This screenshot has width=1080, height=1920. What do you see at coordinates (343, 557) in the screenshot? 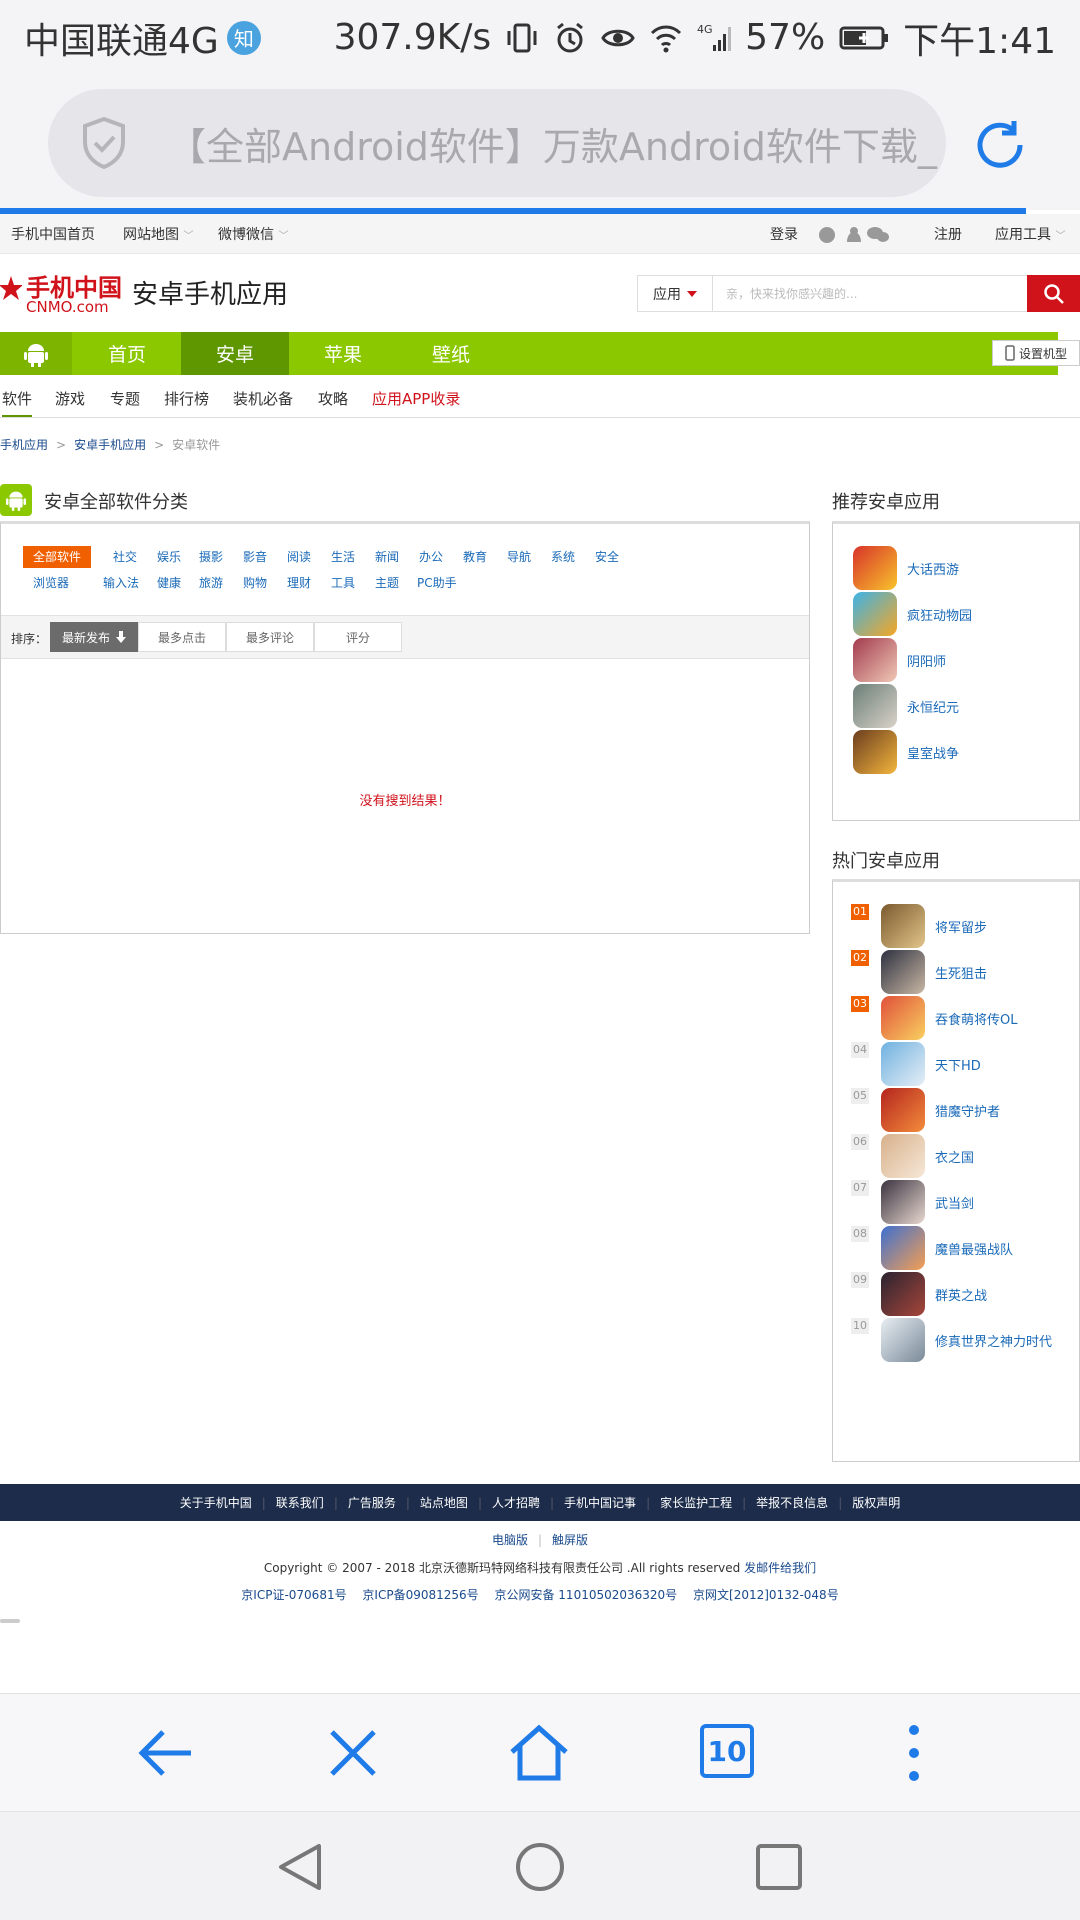
I see `category-filter: 生活` at bounding box center [343, 557].